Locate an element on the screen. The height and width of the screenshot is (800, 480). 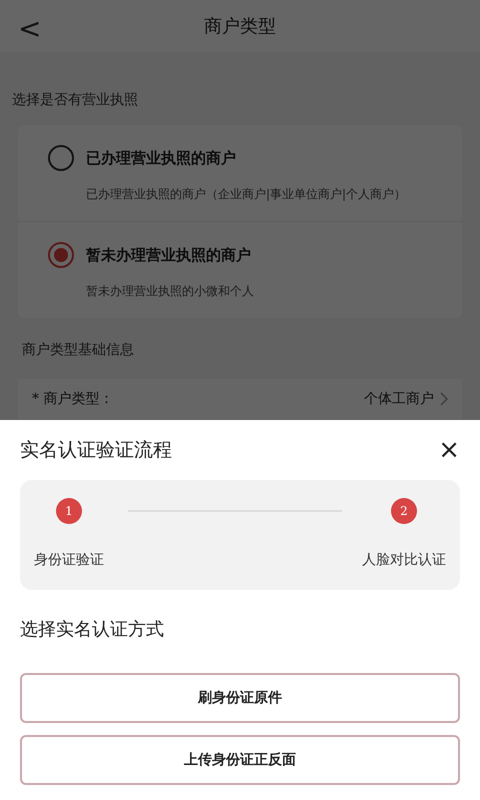
field-value: 个体工商户 is located at coordinates (399, 399).